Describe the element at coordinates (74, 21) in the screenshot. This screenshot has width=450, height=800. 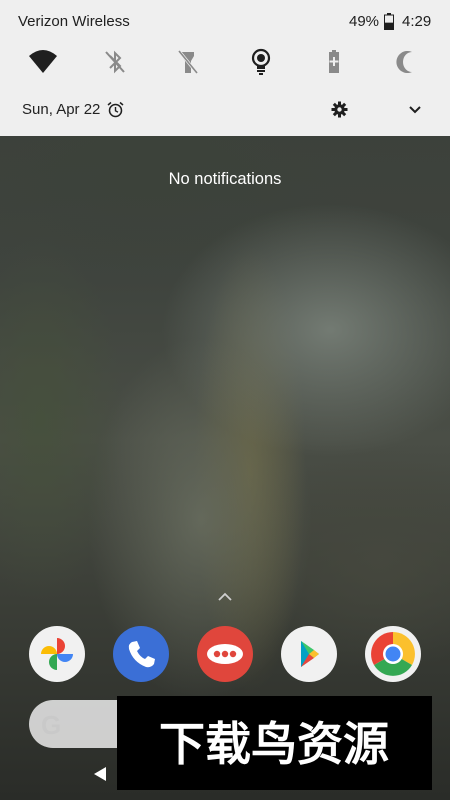
I see `carrier-name: Verizon Wireless` at that location.